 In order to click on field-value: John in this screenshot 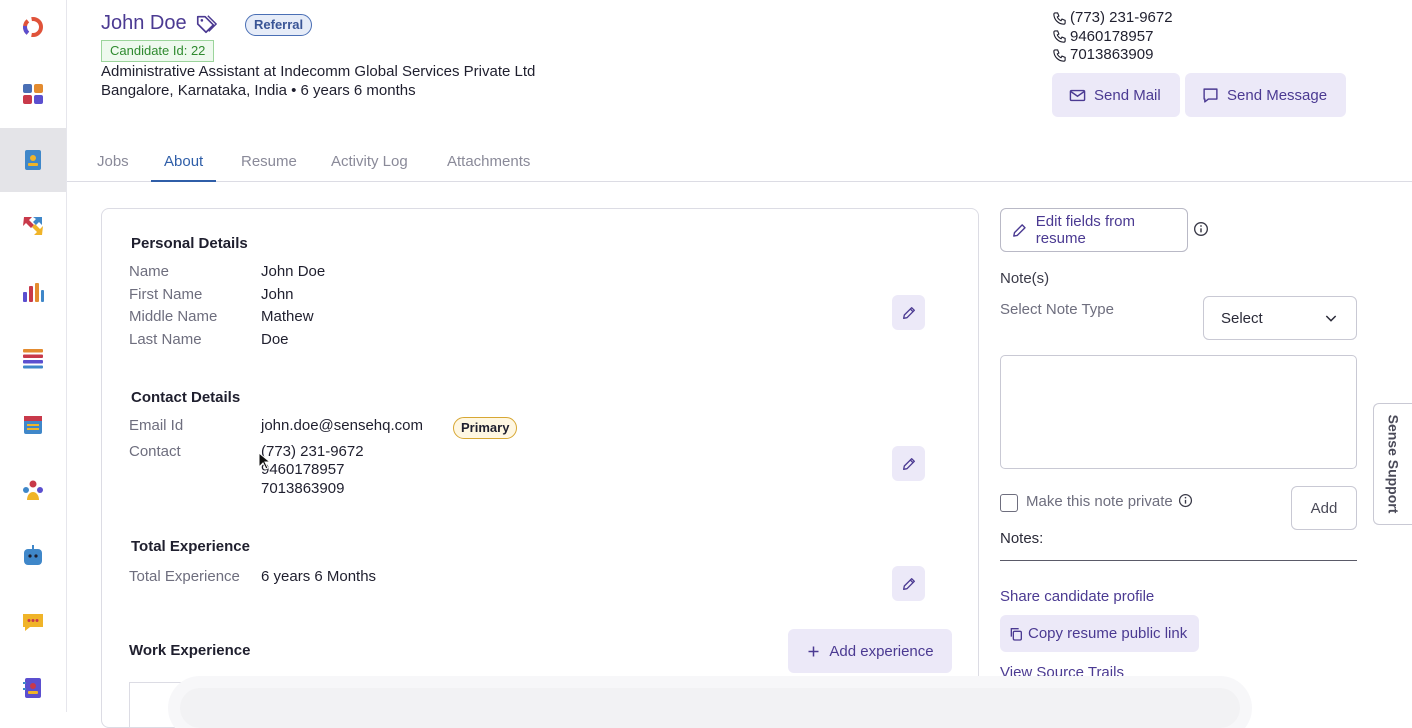, I will do `click(277, 294)`.